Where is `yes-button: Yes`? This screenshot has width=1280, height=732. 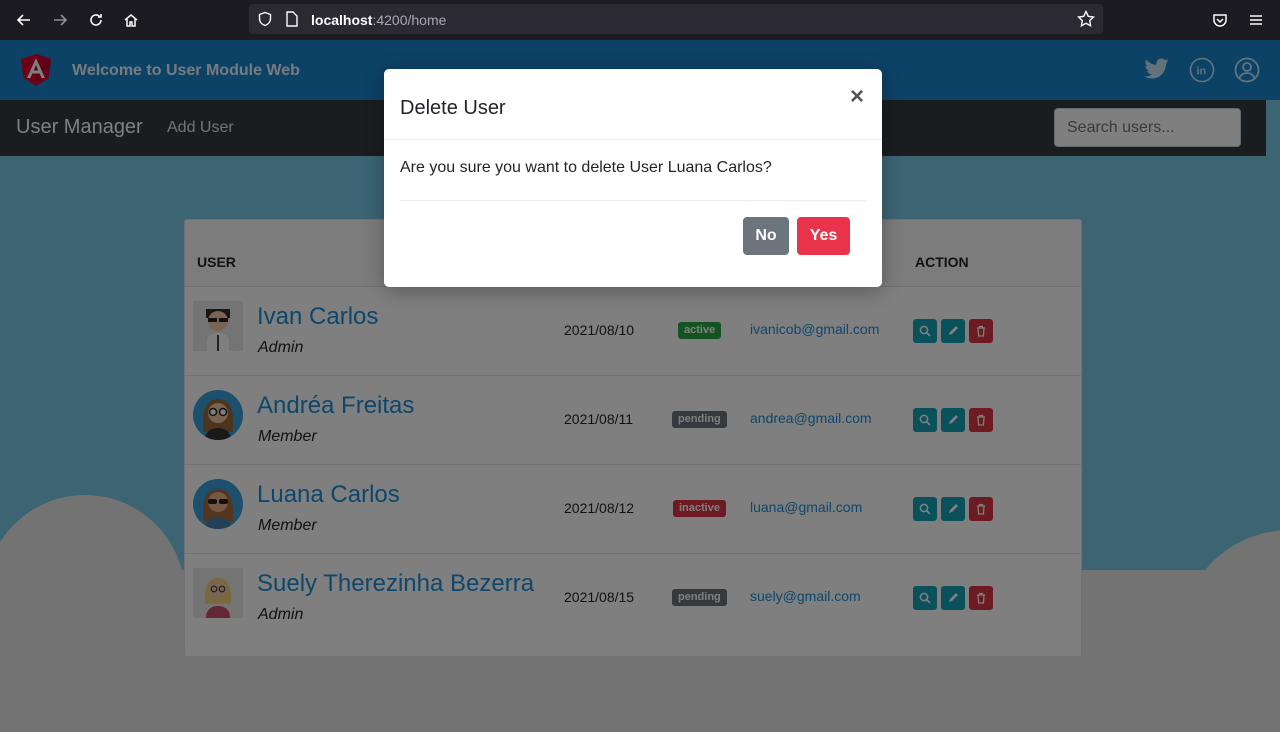
yes-button: Yes is located at coordinates (823, 236).